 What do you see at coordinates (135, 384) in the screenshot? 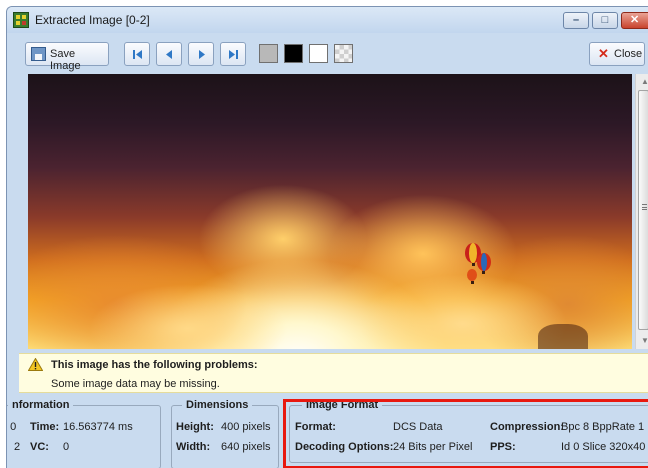
I see `warning-detail: Some image data may be missing.` at bounding box center [135, 384].